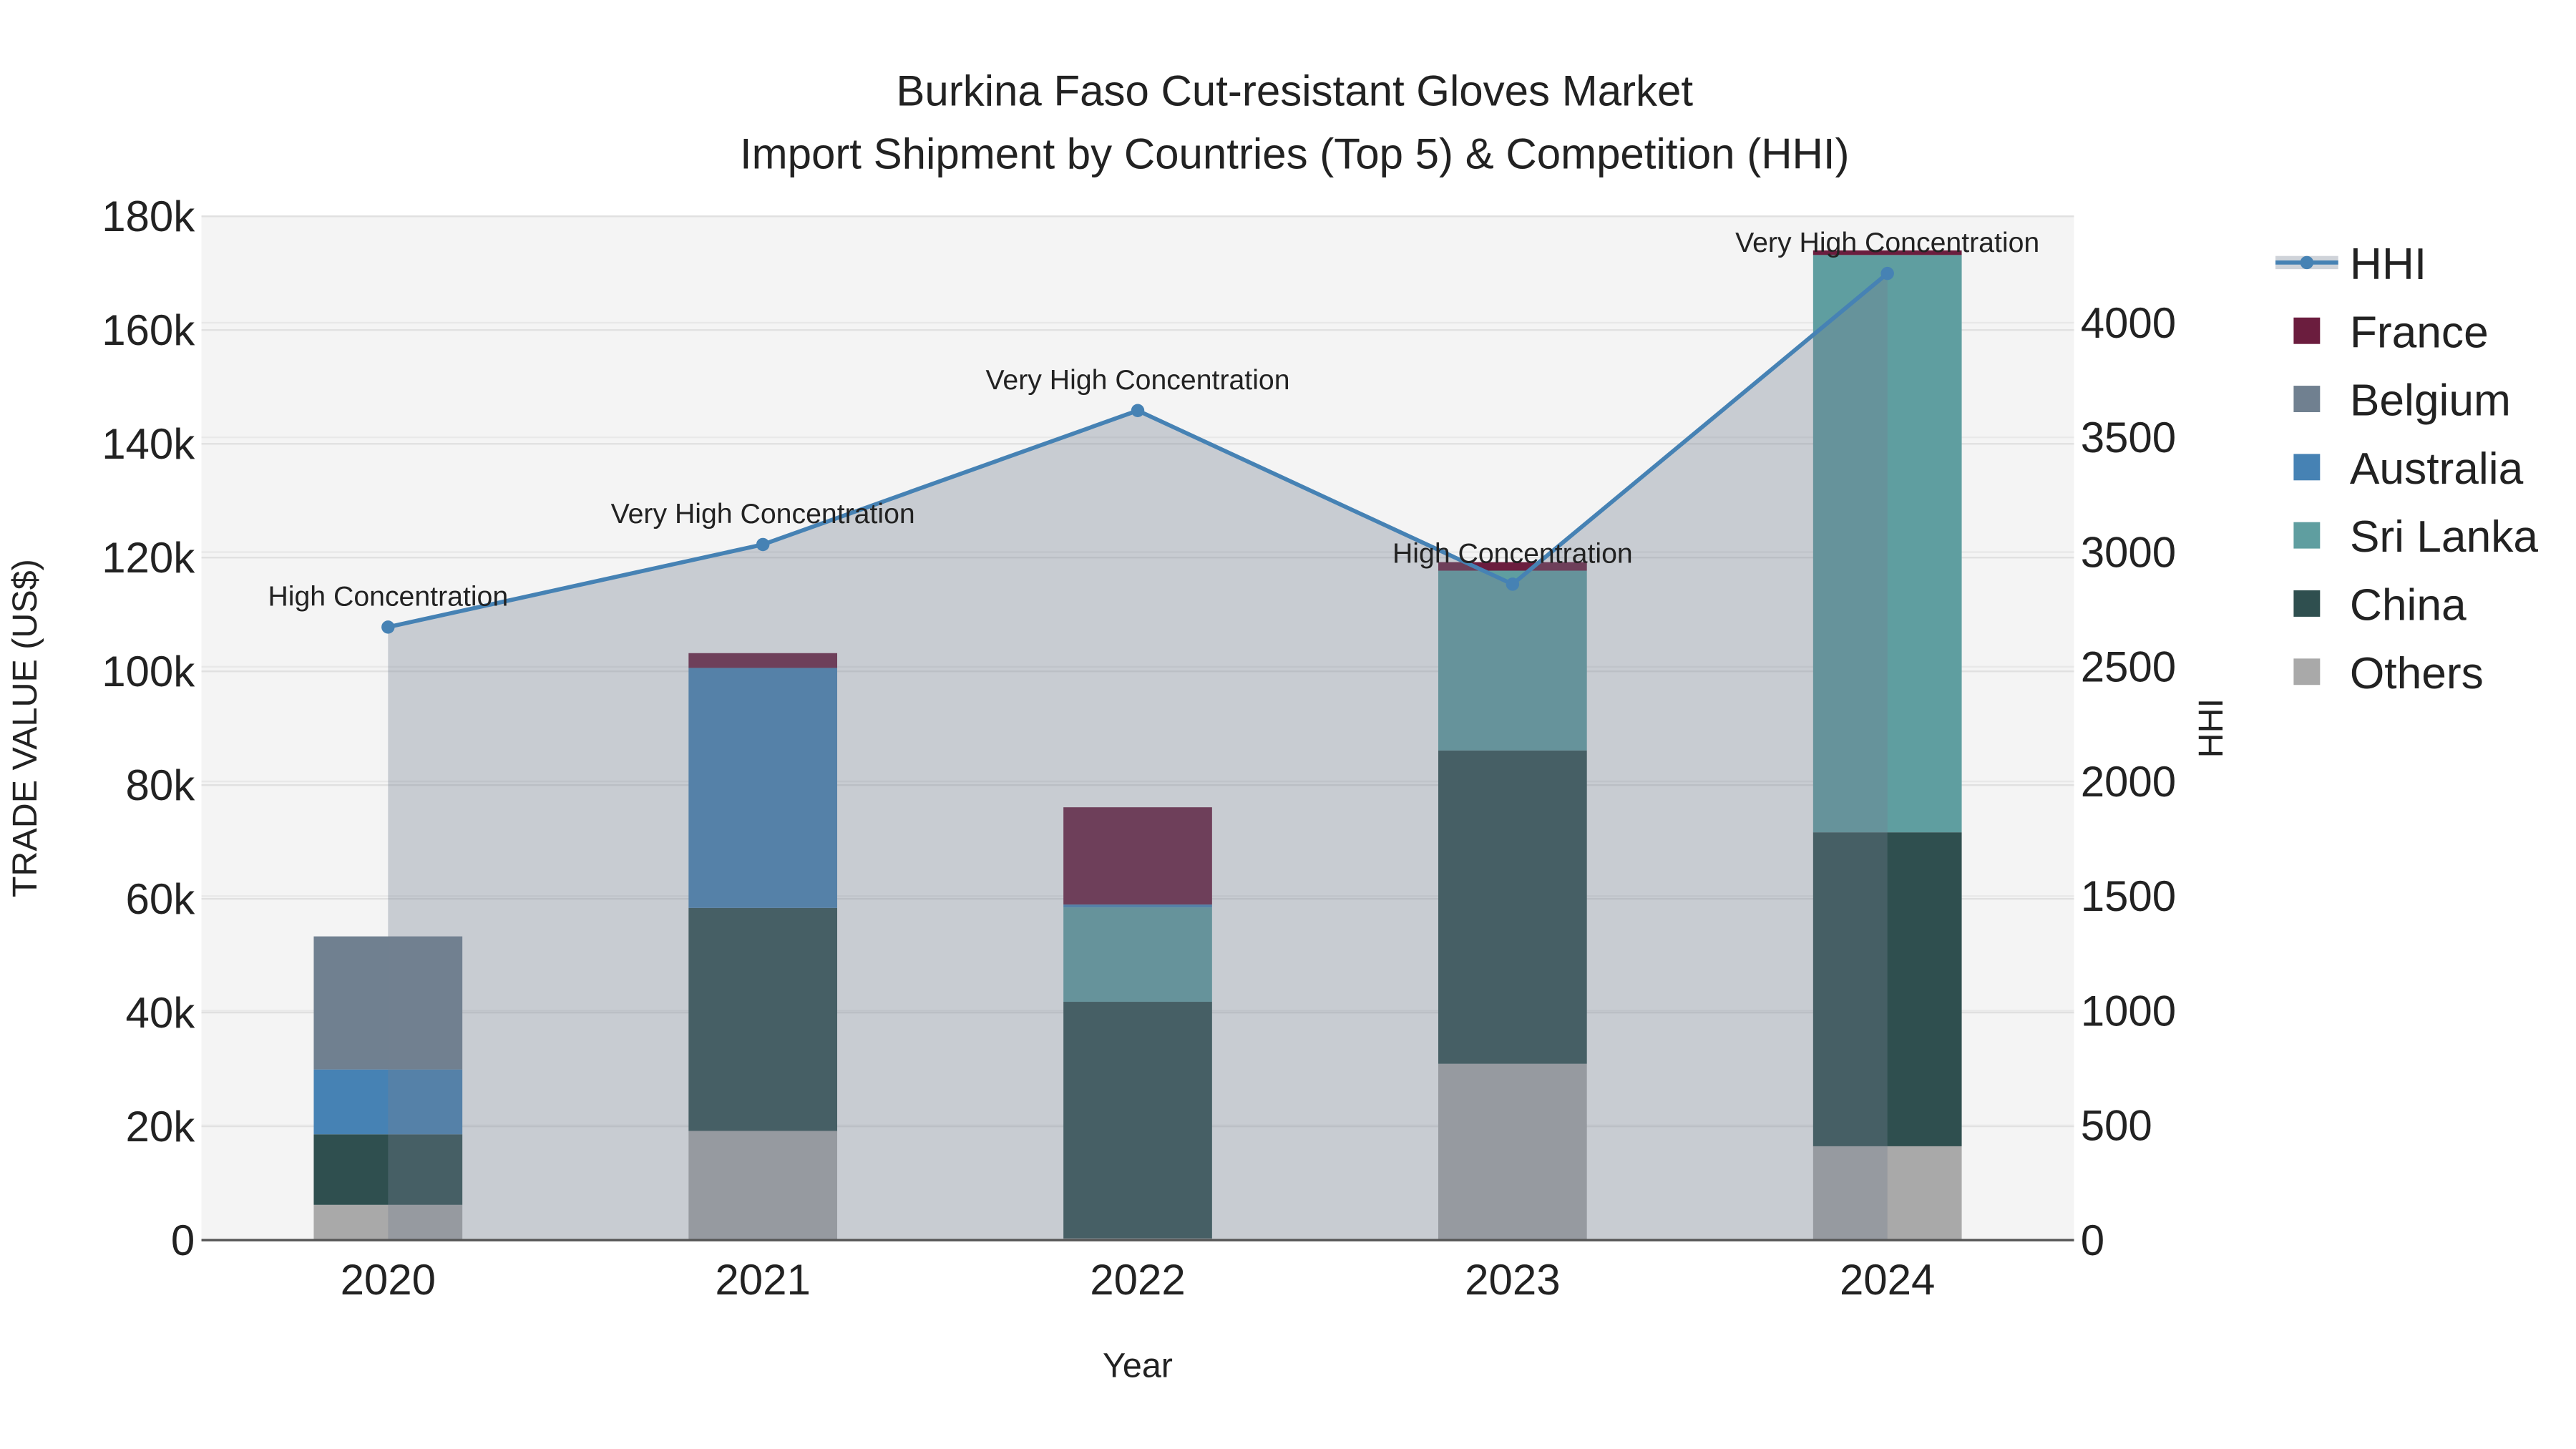  I want to click on legend-swatch-australia, so click(2307, 467).